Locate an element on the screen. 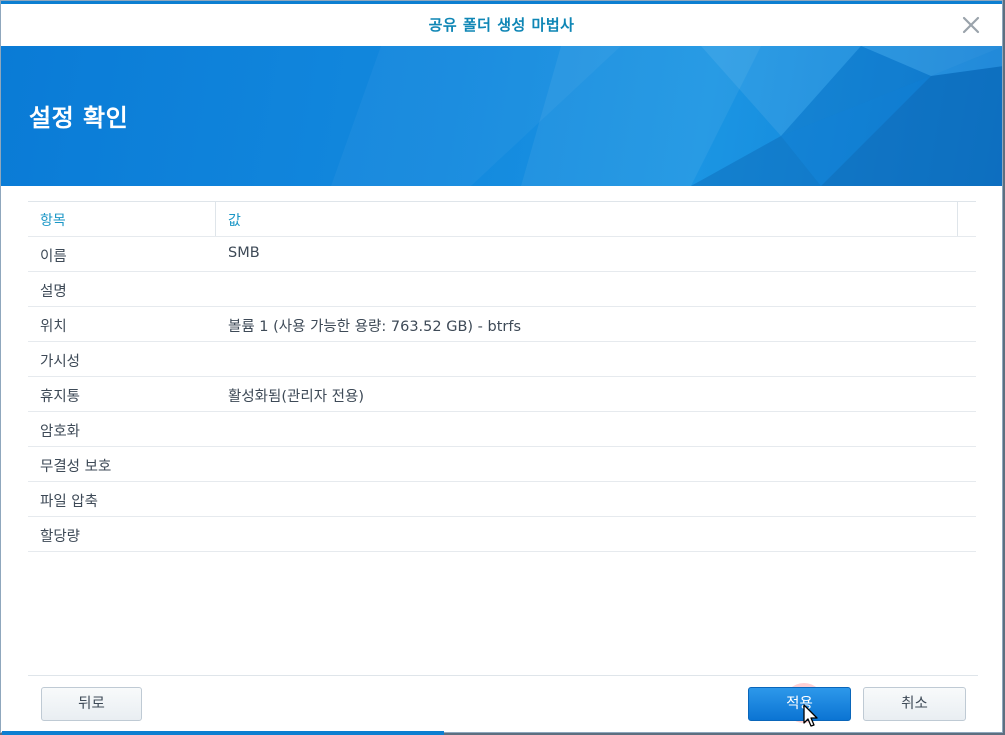  column-header-key: 항목 is located at coordinates (53, 220).